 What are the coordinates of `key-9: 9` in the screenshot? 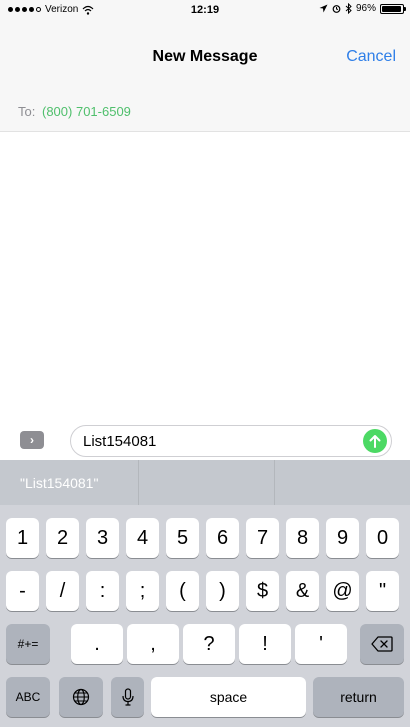 It's located at (342, 538).